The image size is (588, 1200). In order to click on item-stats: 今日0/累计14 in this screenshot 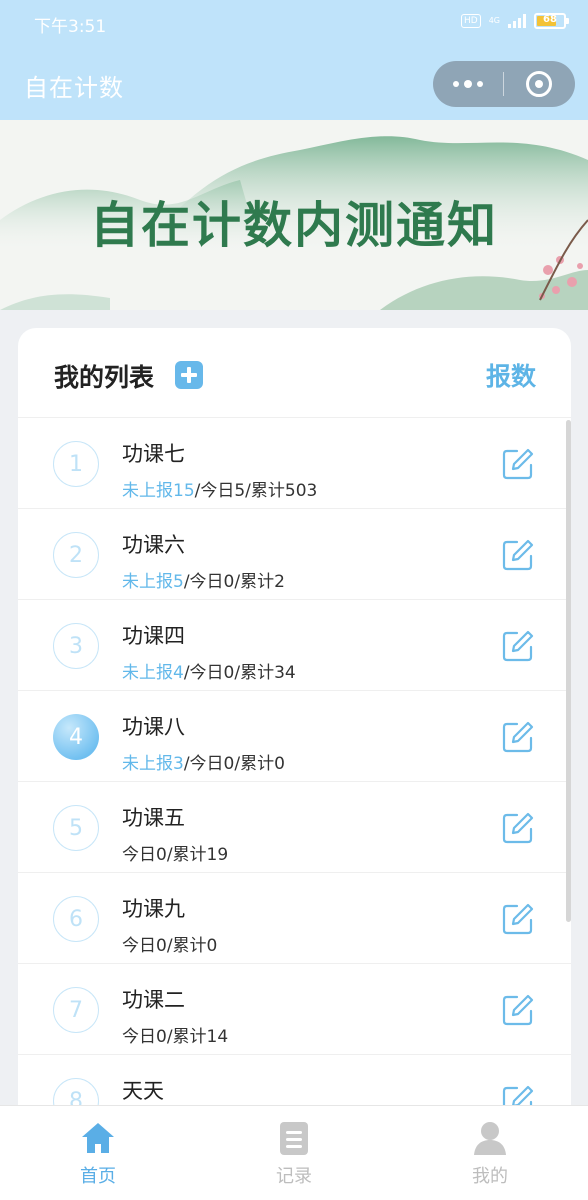, I will do `click(175, 1034)`.